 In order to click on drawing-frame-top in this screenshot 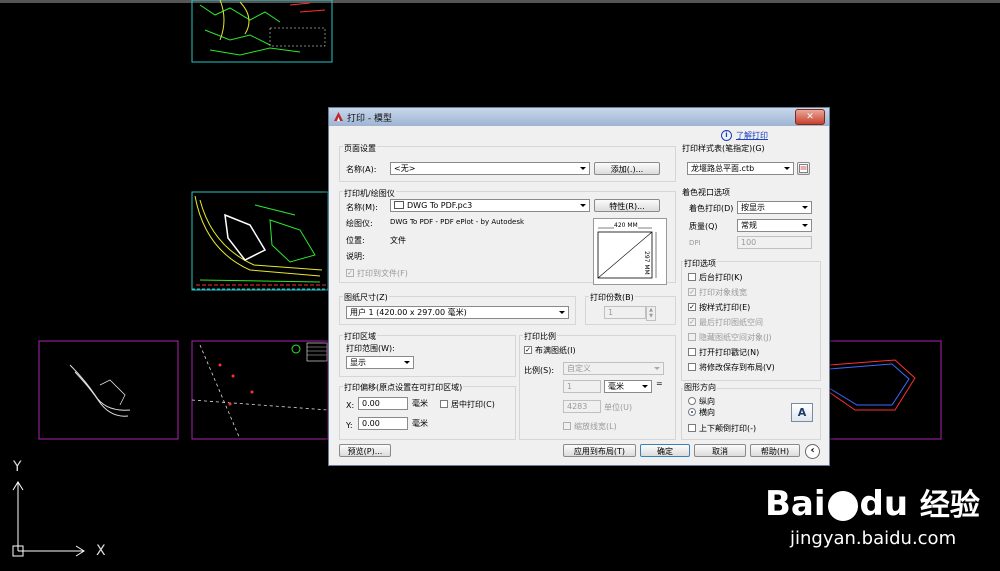, I will do `click(262, 31)`.